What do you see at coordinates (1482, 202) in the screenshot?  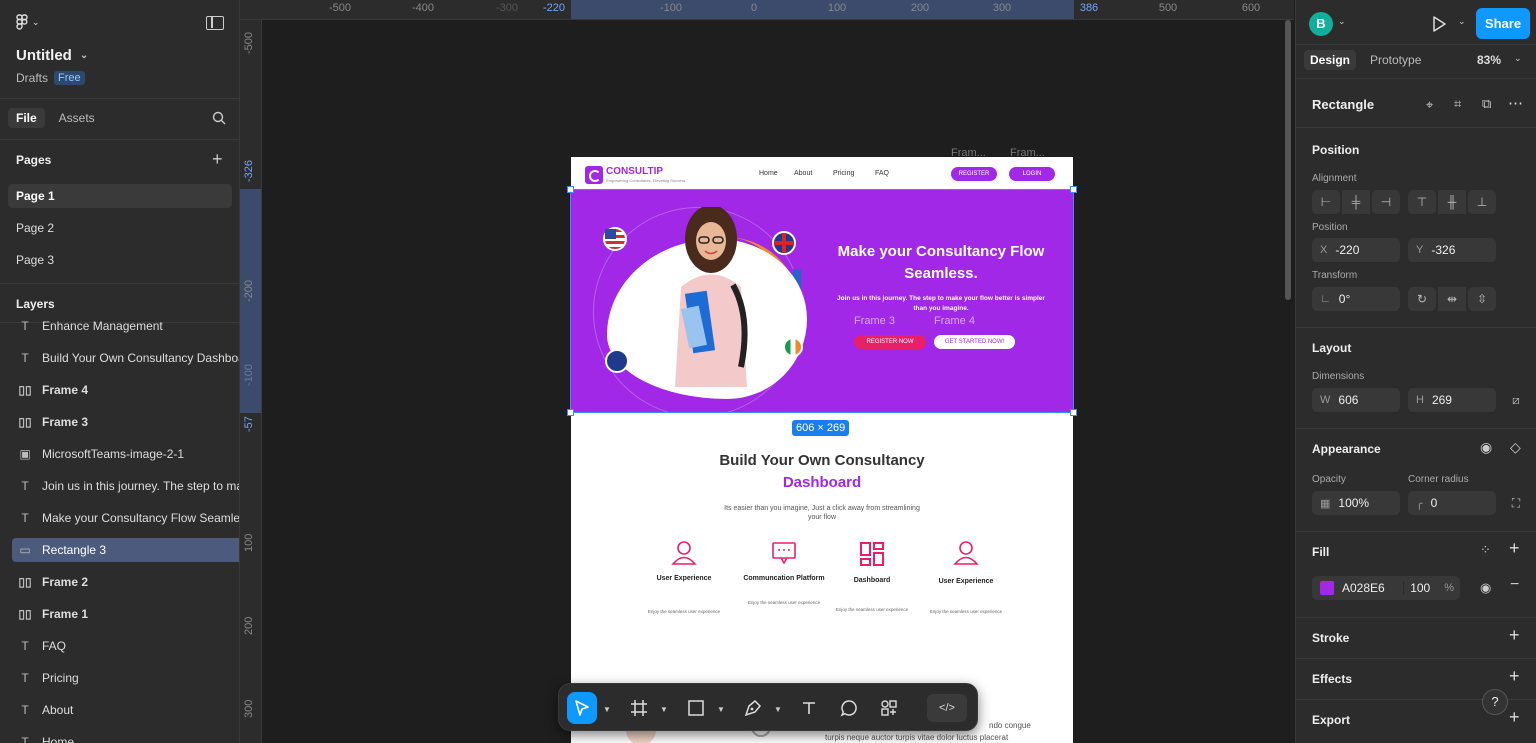 I see `align-bottom-icon: ⊥` at bounding box center [1482, 202].